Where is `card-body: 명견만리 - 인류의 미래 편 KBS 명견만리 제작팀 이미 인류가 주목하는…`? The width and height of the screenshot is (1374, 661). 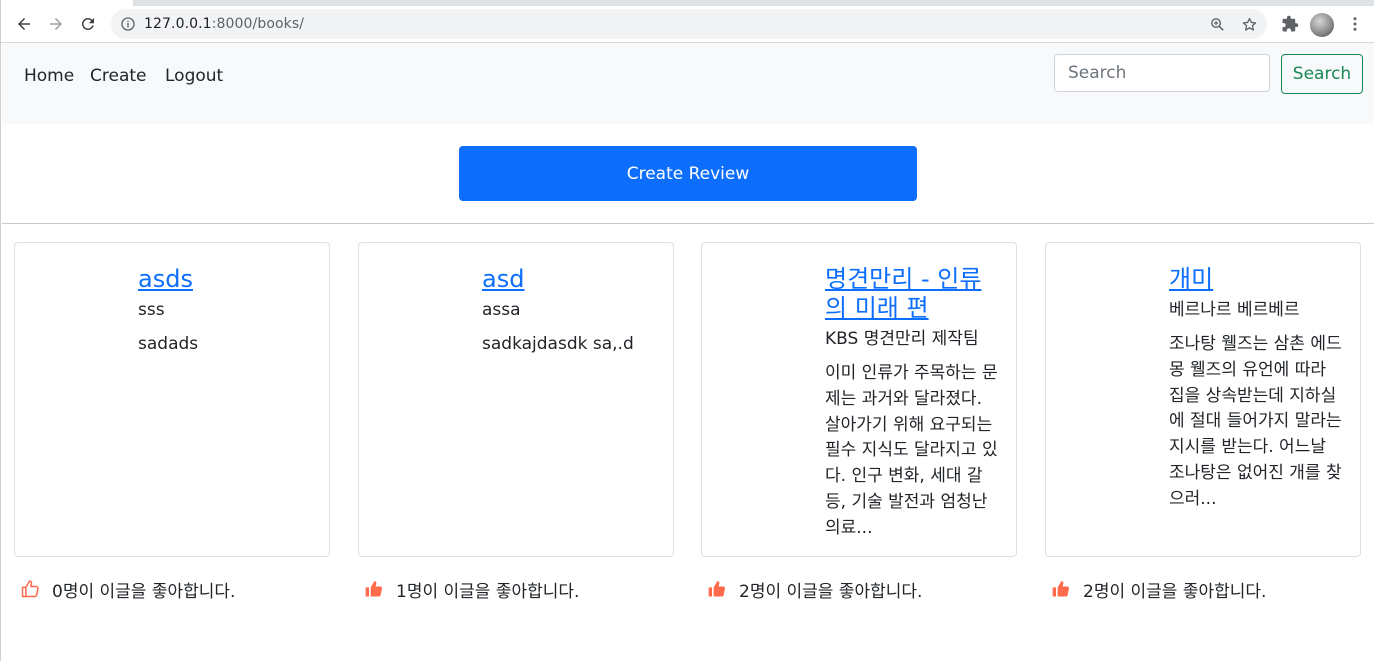
card-body: 명견만리 - 인류의 미래 편 KBS 명견만리 제작팀 이미 인류가 주목하는… is located at coordinates (912, 403).